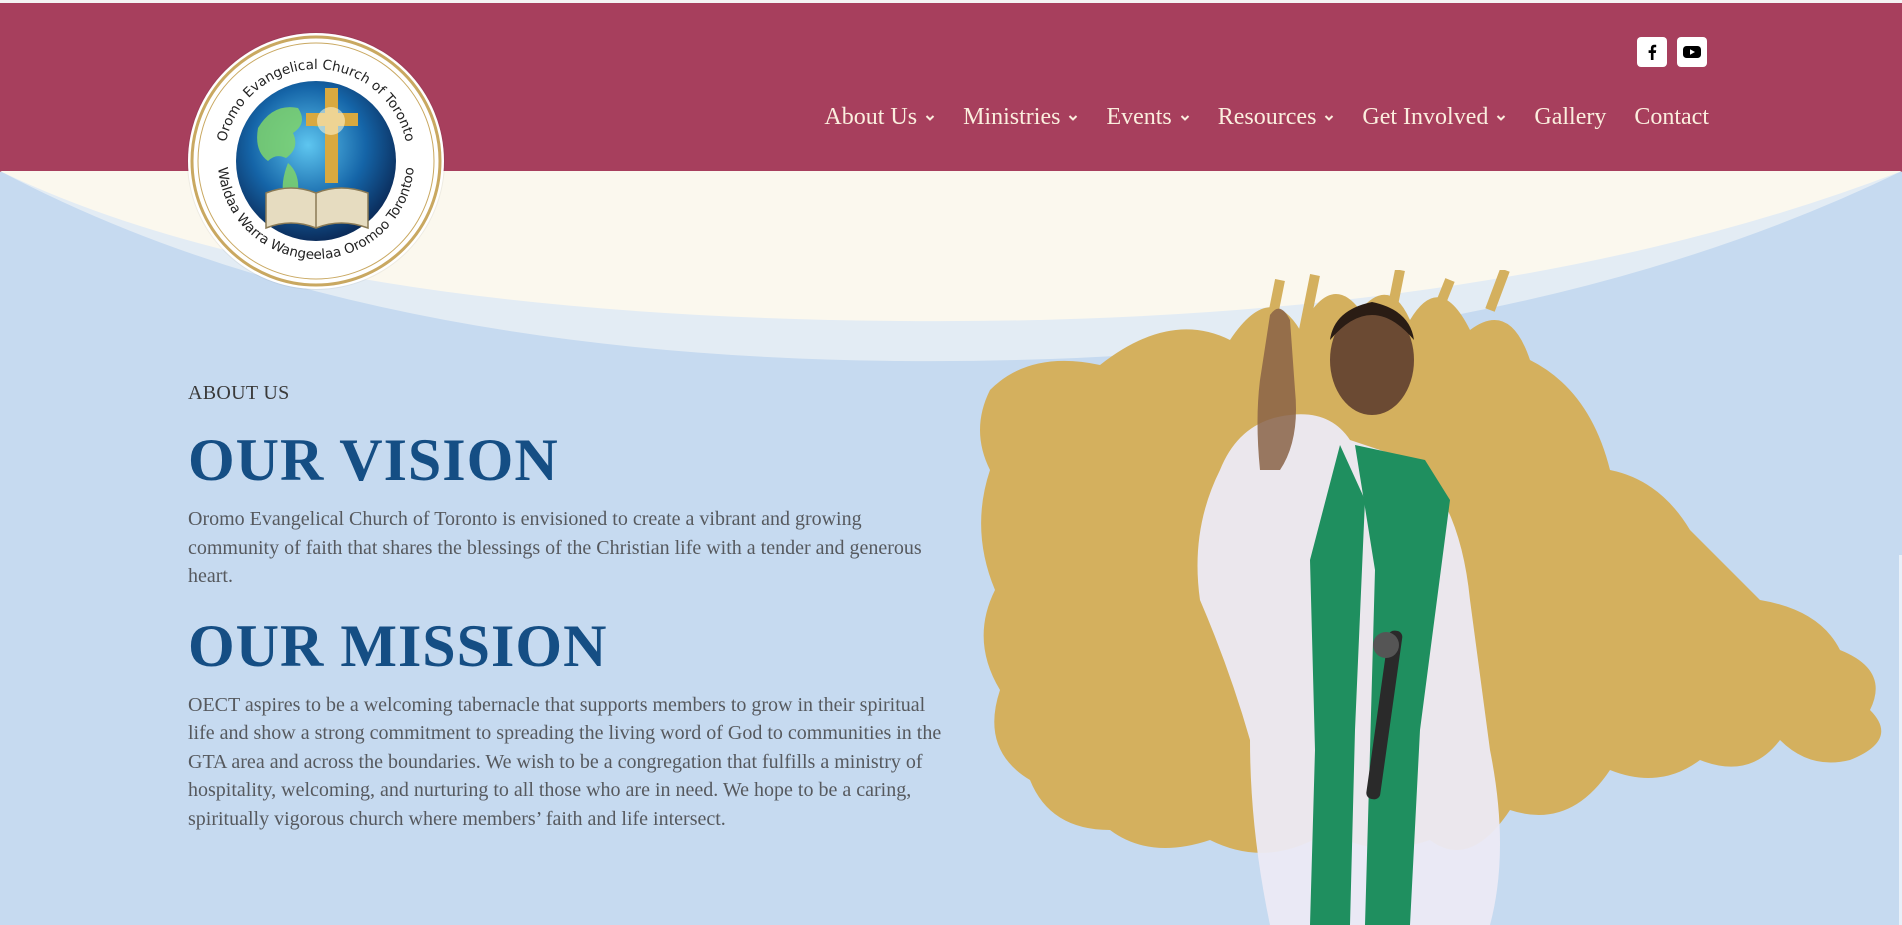 This screenshot has height=925, width=1902. Describe the element at coordinates (373, 460) in the screenshot. I see `vision-title: OUR VISION` at that location.